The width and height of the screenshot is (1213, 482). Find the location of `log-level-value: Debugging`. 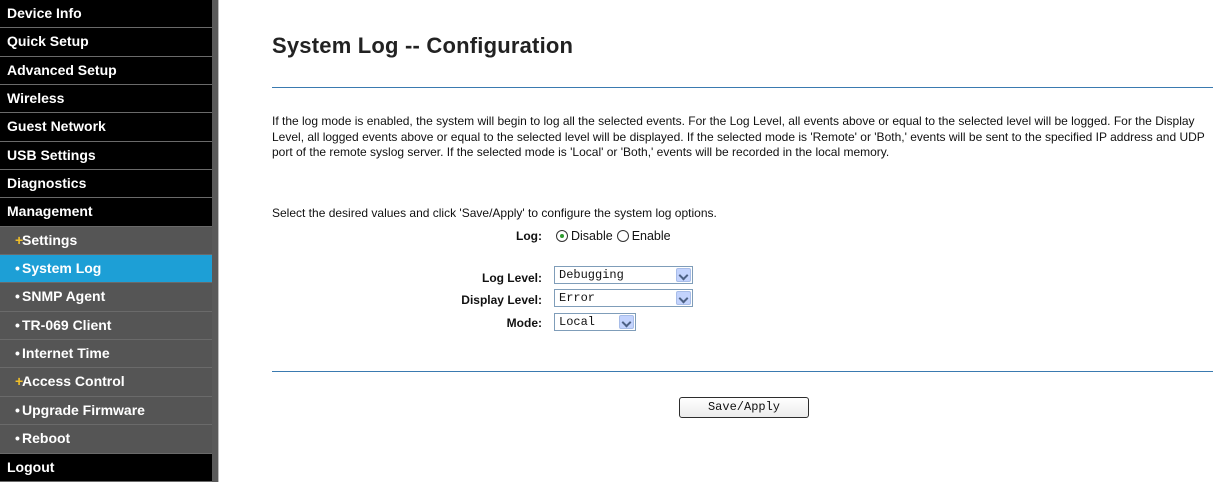

log-level-value: Debugging is located at coordinates (591, 275).